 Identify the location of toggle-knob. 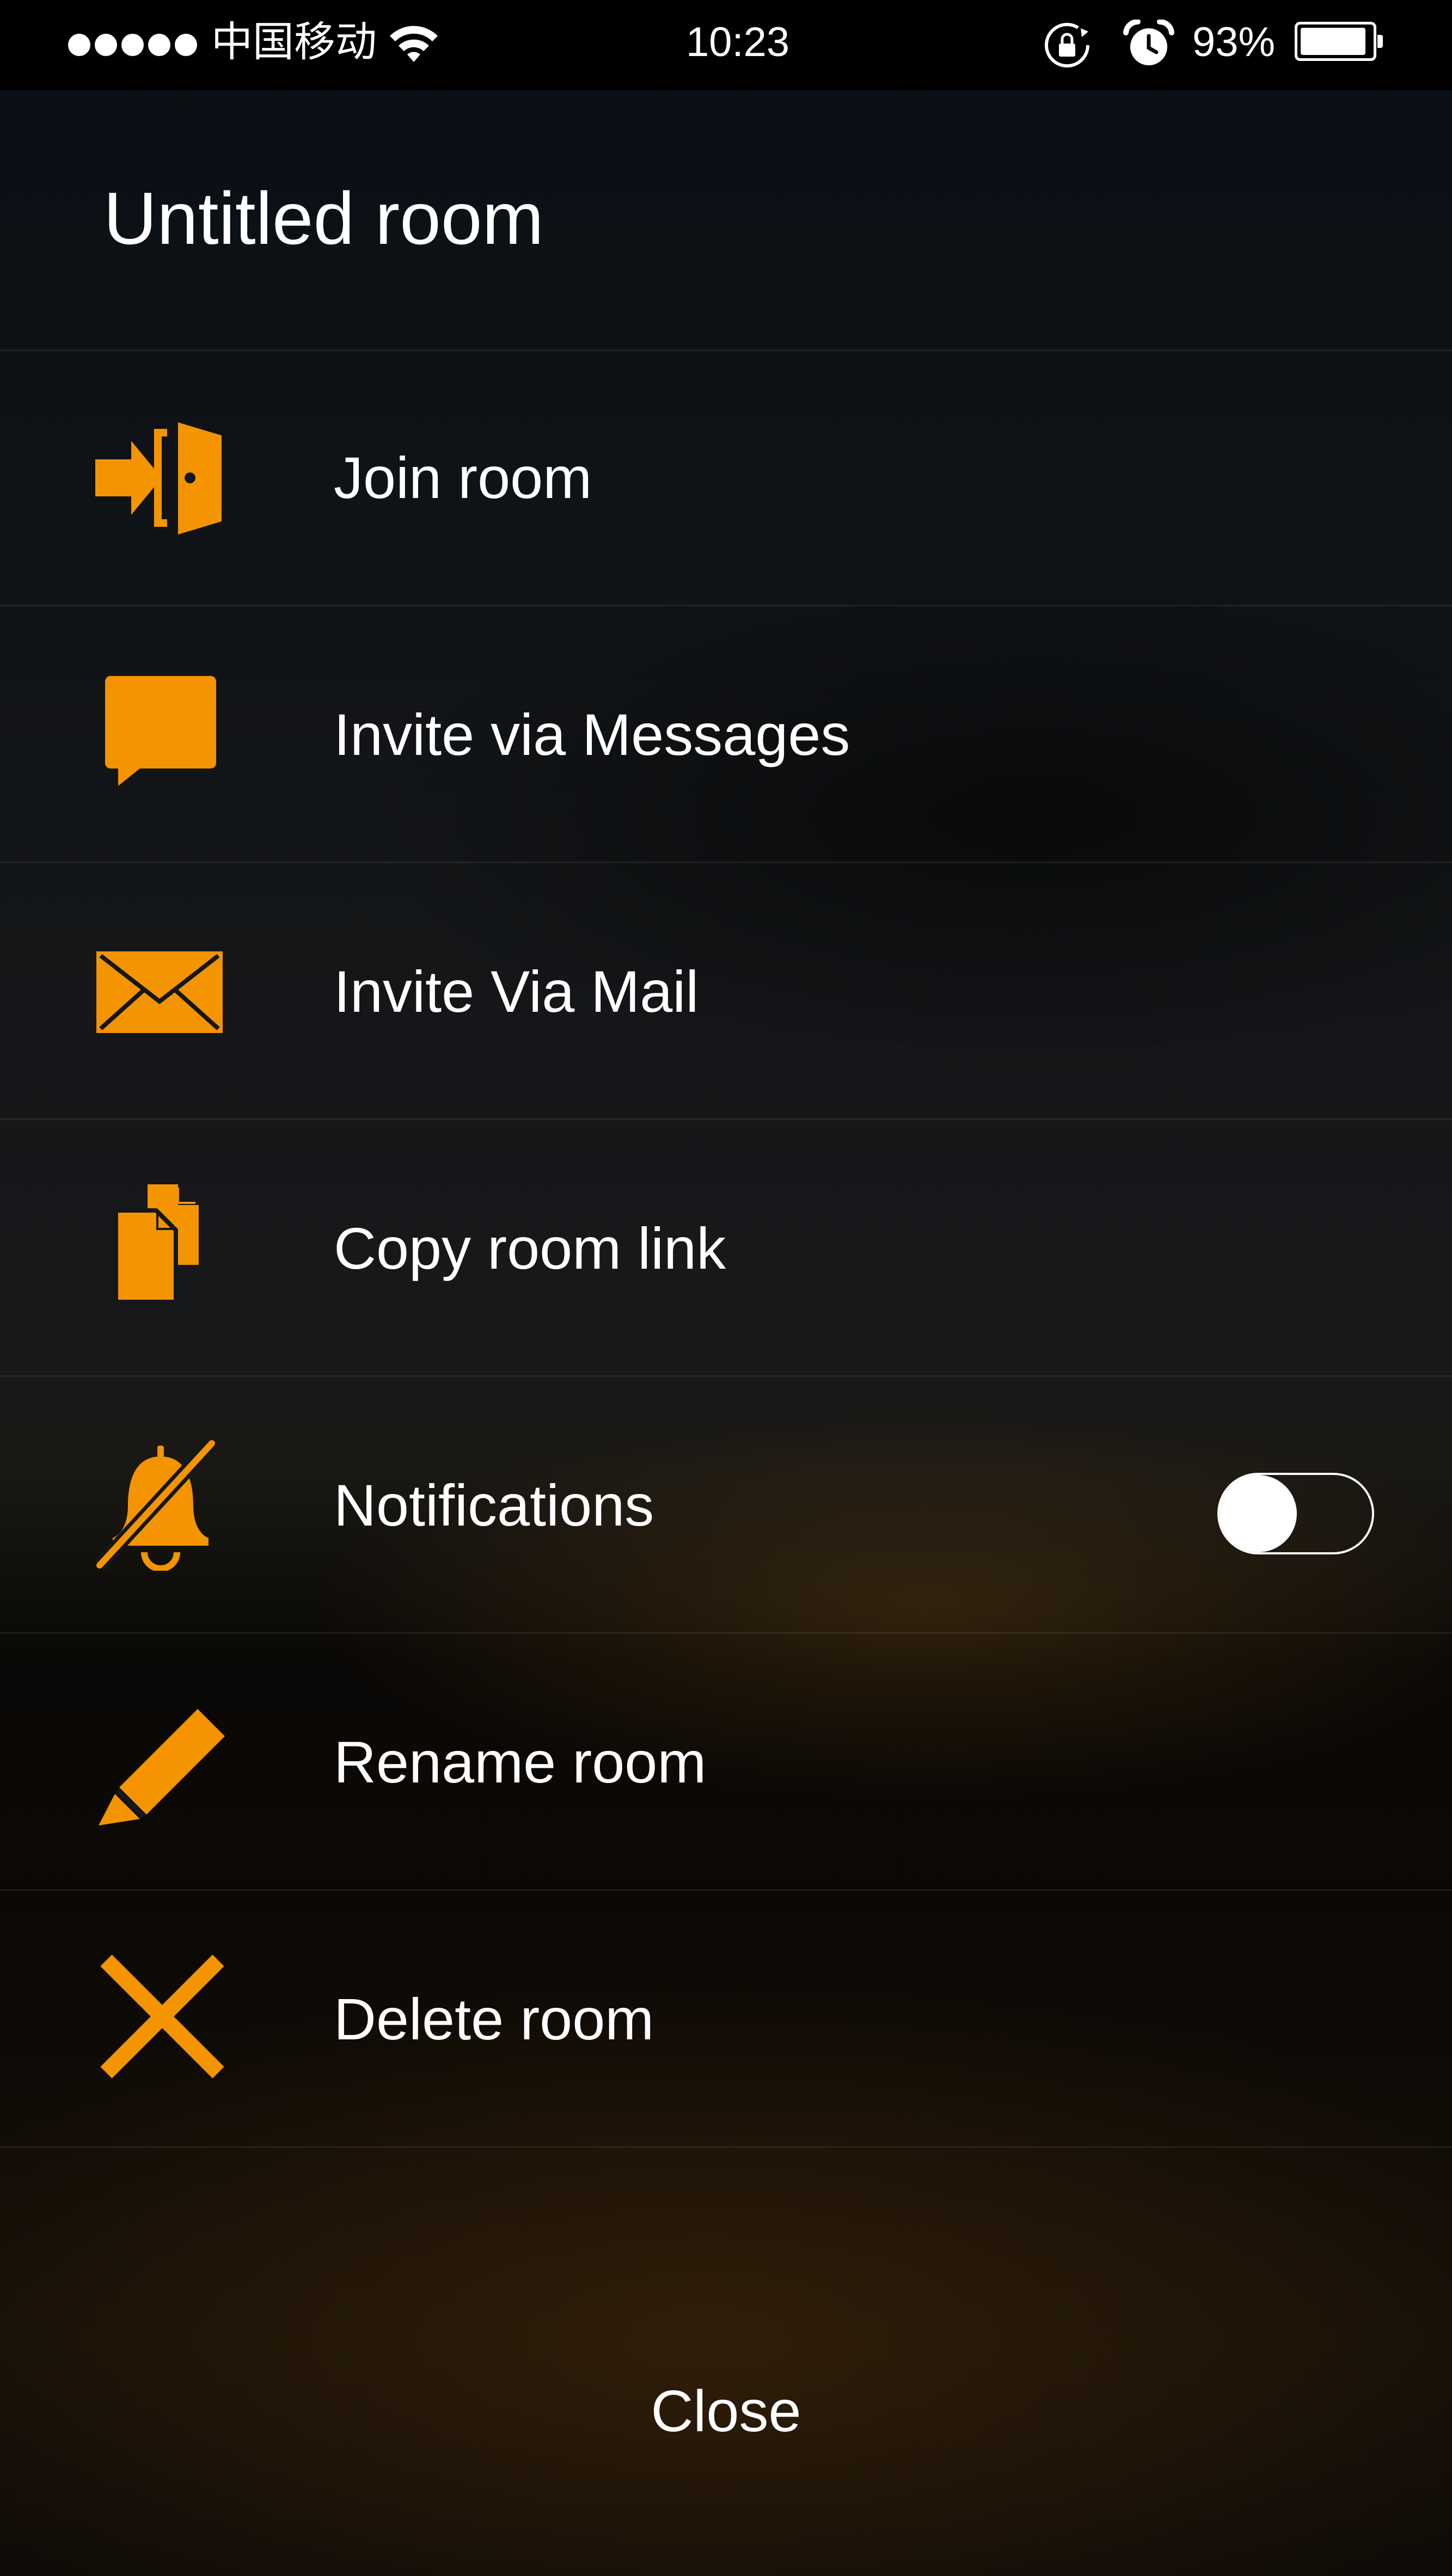
(1258, 1513).